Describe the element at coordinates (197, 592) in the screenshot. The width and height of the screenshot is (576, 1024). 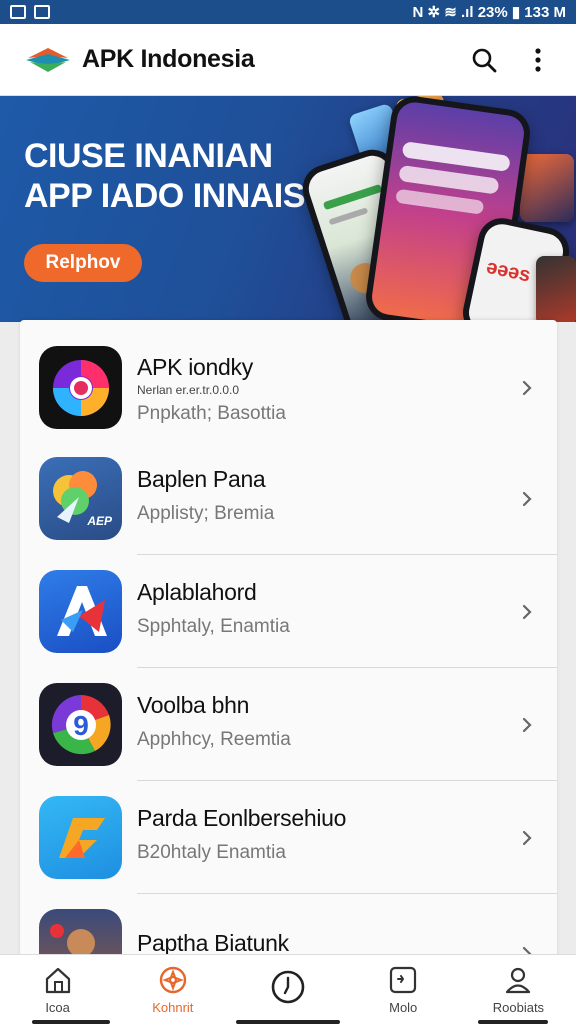
I see `app-name: Aplablahord` at that location.